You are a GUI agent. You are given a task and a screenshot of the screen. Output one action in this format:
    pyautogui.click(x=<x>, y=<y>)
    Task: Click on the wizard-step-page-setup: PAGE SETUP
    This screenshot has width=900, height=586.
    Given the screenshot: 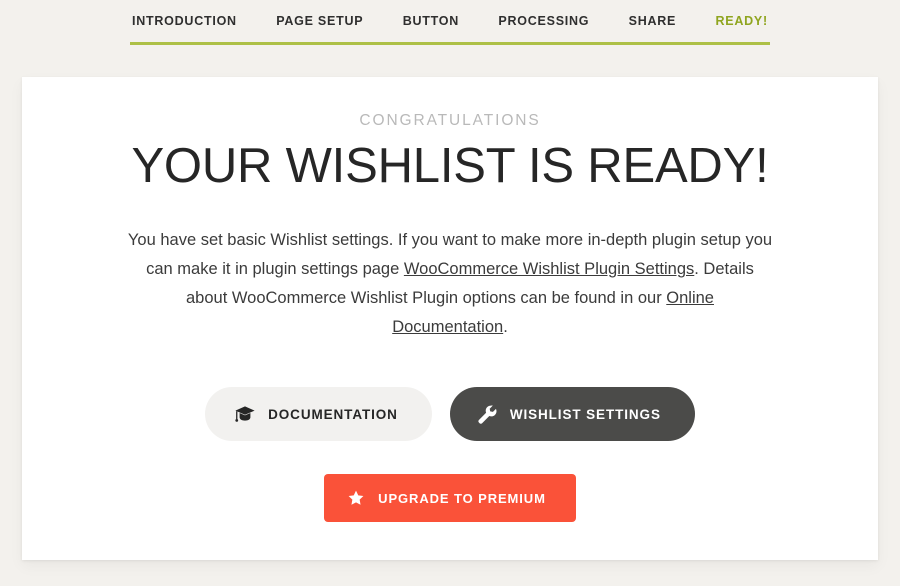 What is the action you would take?
    pyautogui.click(x=319, y=21)
    